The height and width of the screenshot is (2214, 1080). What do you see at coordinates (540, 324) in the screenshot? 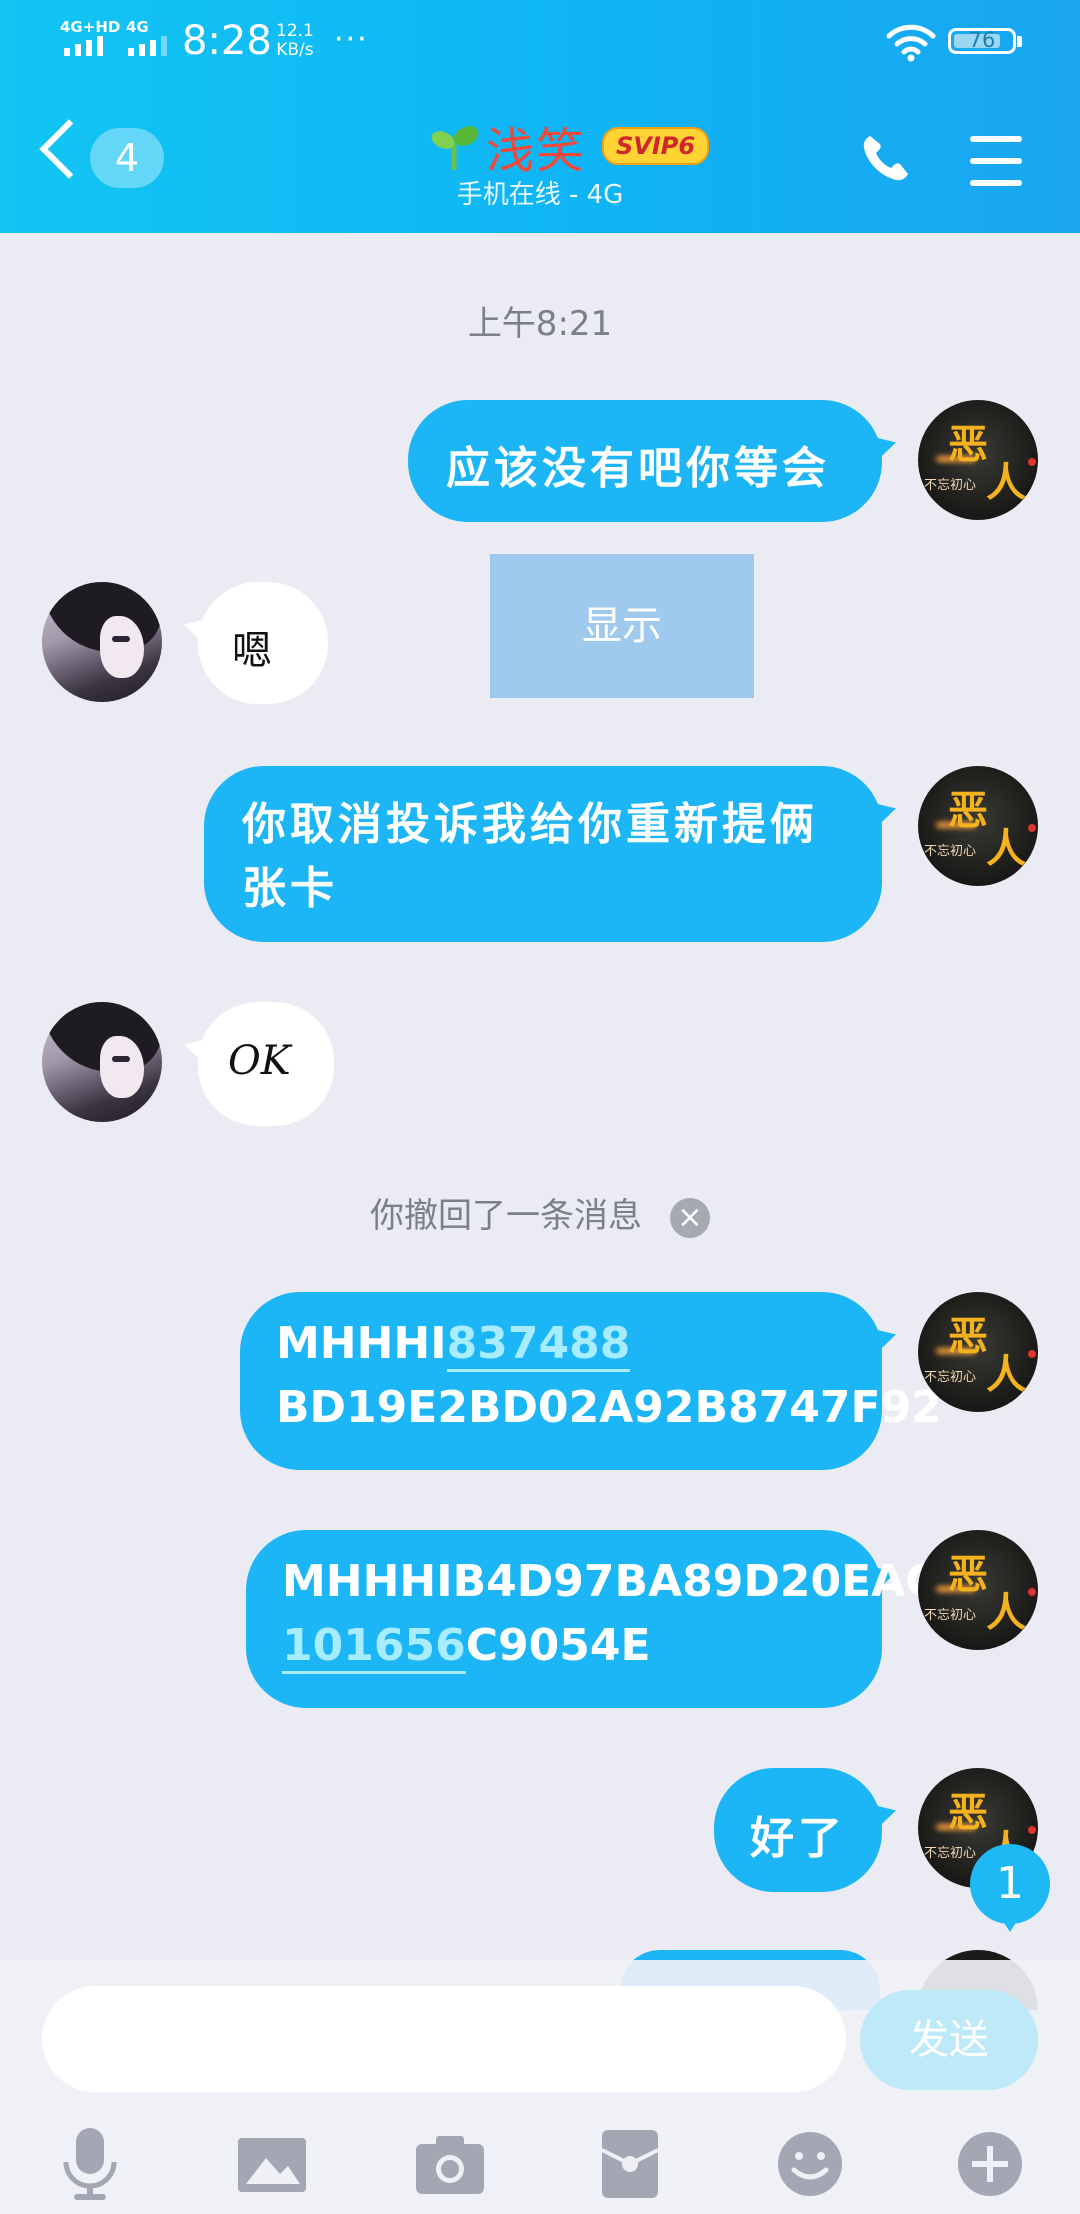
I see `chat-timestamp: 上午8:21` at bounding box center [540, 324].